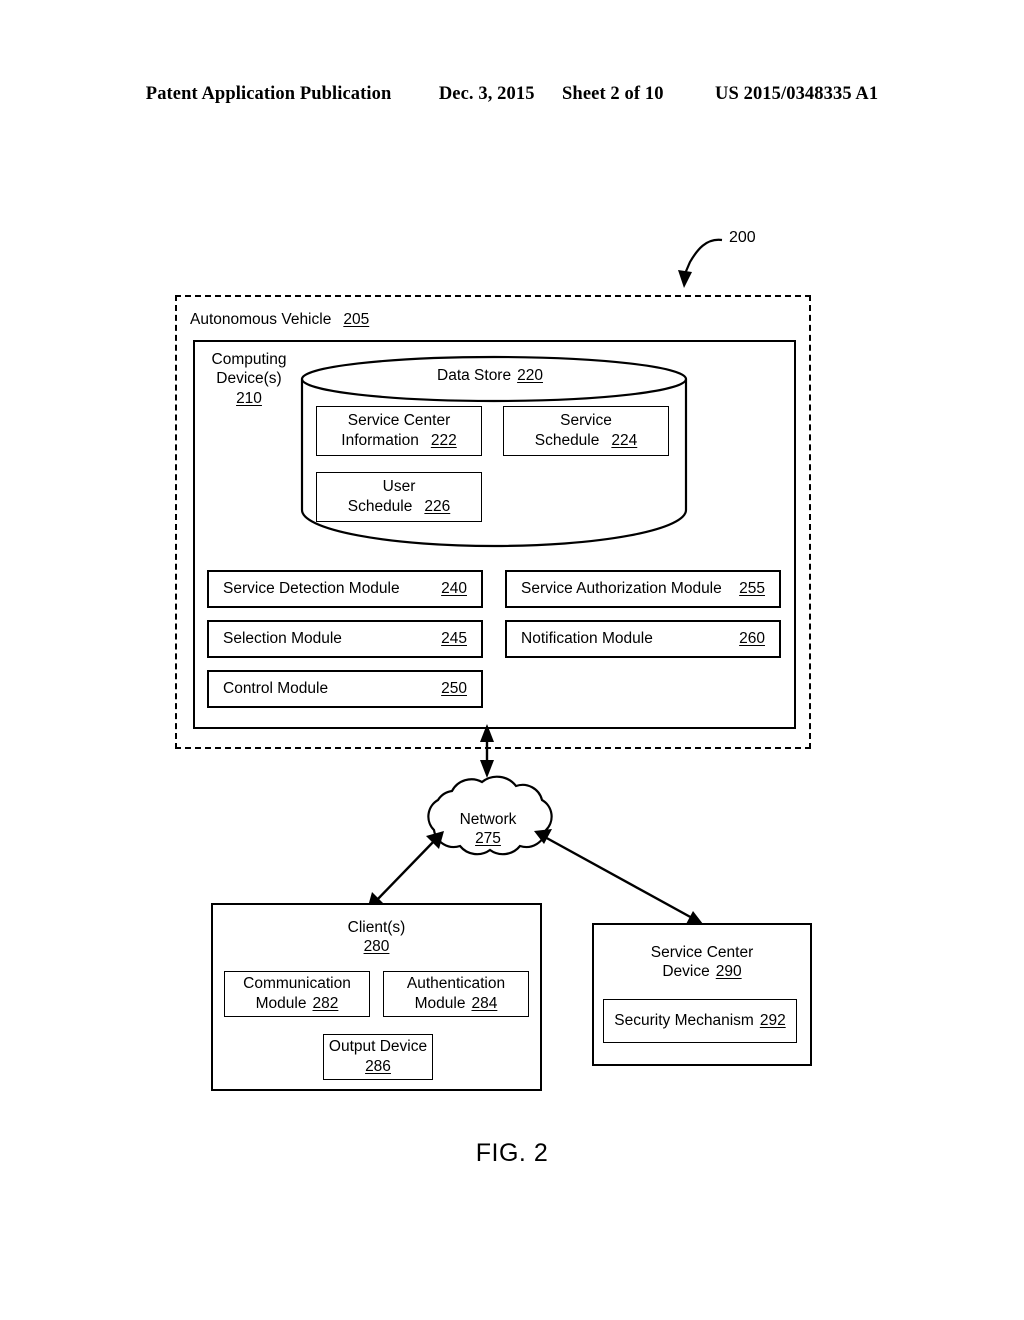  What do you see at coordinates (435, 840) in the screenshot?
I see `network-client-arrow-upright` at bounding box center [435, 840].